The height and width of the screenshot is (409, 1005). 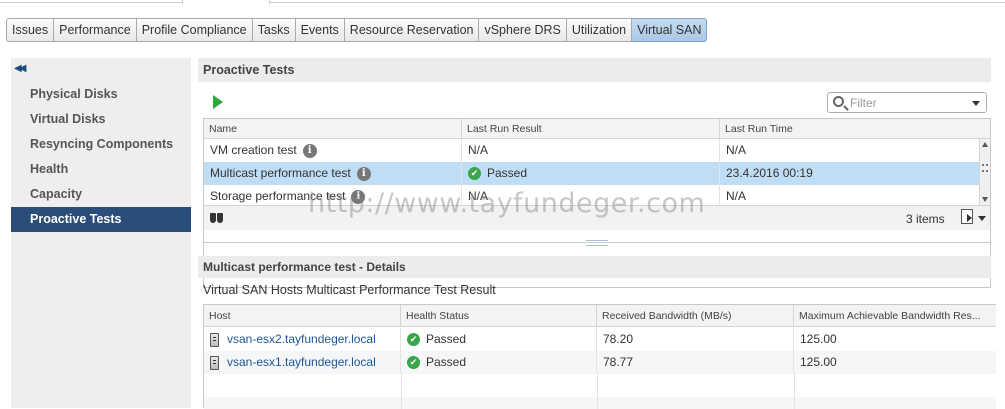 What do you see at coordinates (618, 339) in the screenshot?
I see `received-bandwidth: 78.20` at bounding box center [618, 339].